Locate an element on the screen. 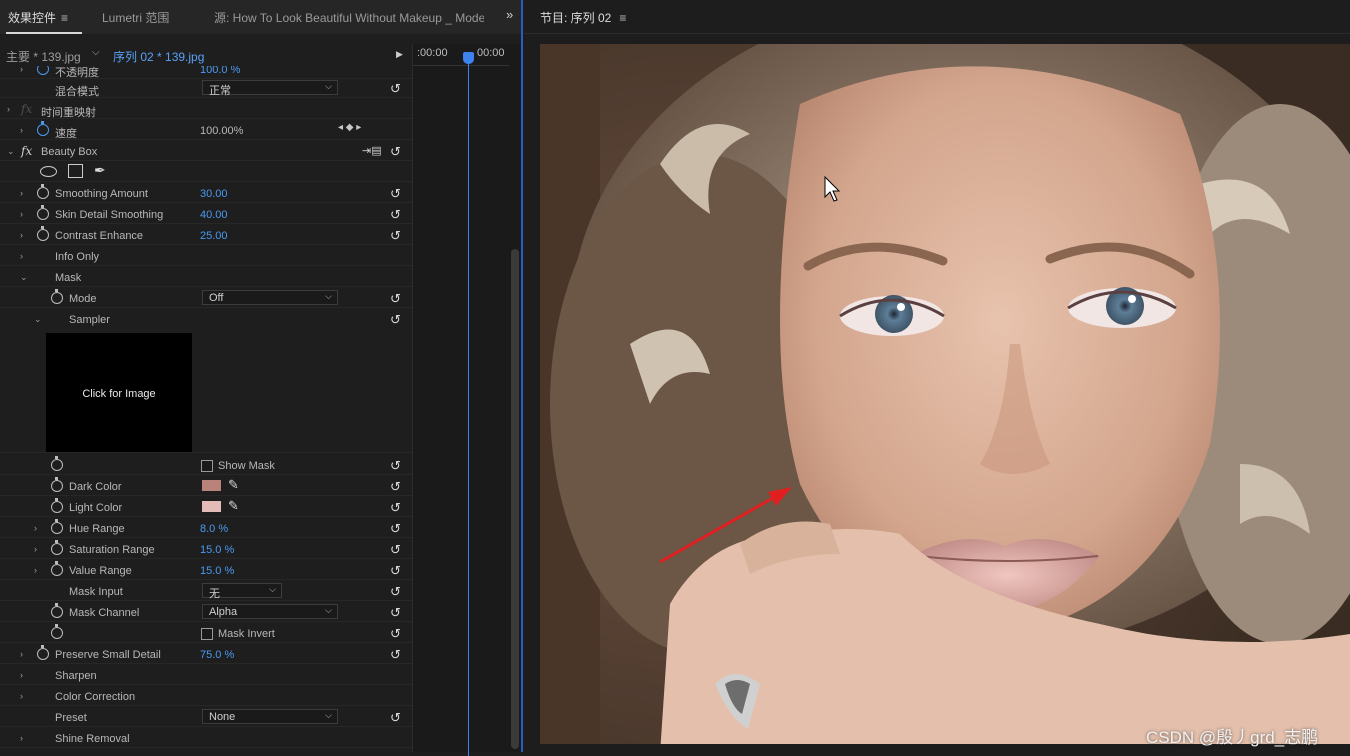 The image size is (1350, 756). show-mask-checkbox is located at coordinates (207, 466).